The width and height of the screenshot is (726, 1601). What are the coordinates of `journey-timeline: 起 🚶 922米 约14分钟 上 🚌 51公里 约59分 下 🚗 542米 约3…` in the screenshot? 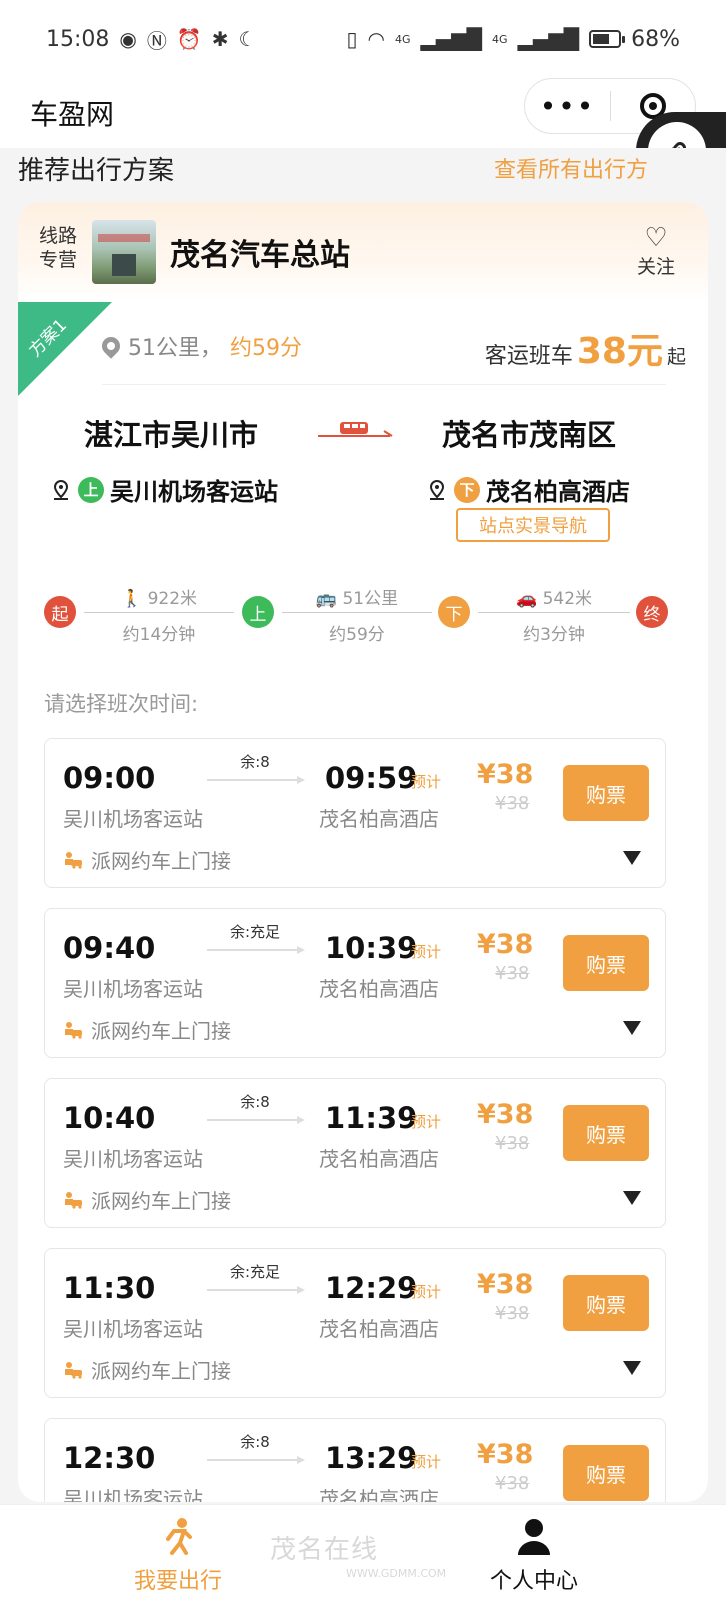 It's located at (364, 614).